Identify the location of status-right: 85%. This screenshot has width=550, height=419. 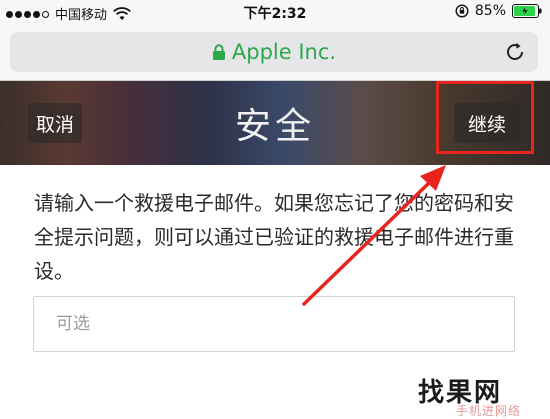
(498, 11).